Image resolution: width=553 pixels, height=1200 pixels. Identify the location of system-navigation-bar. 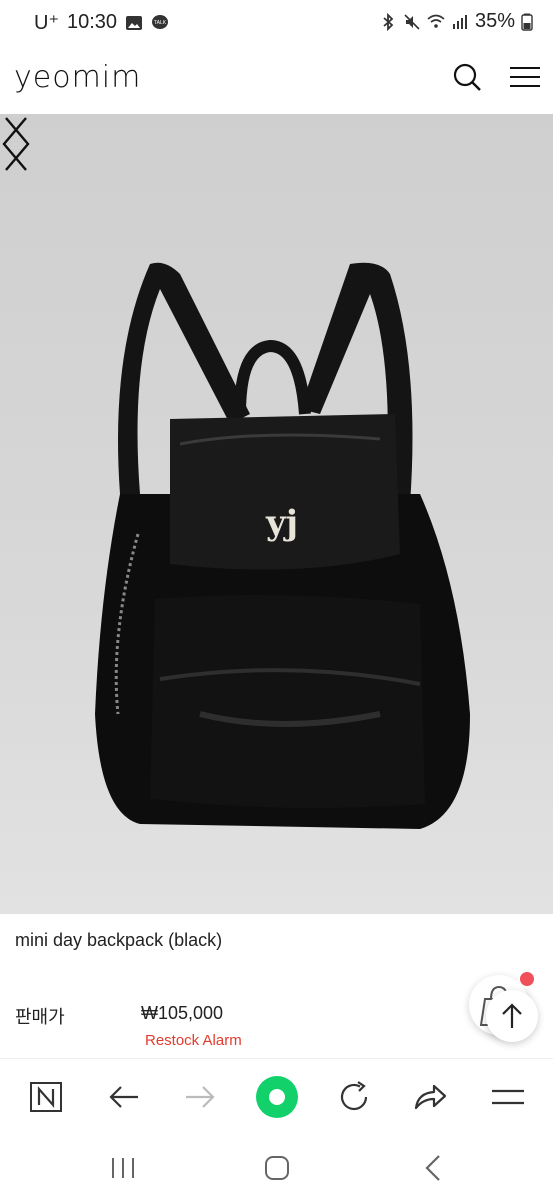
(276, 1167).